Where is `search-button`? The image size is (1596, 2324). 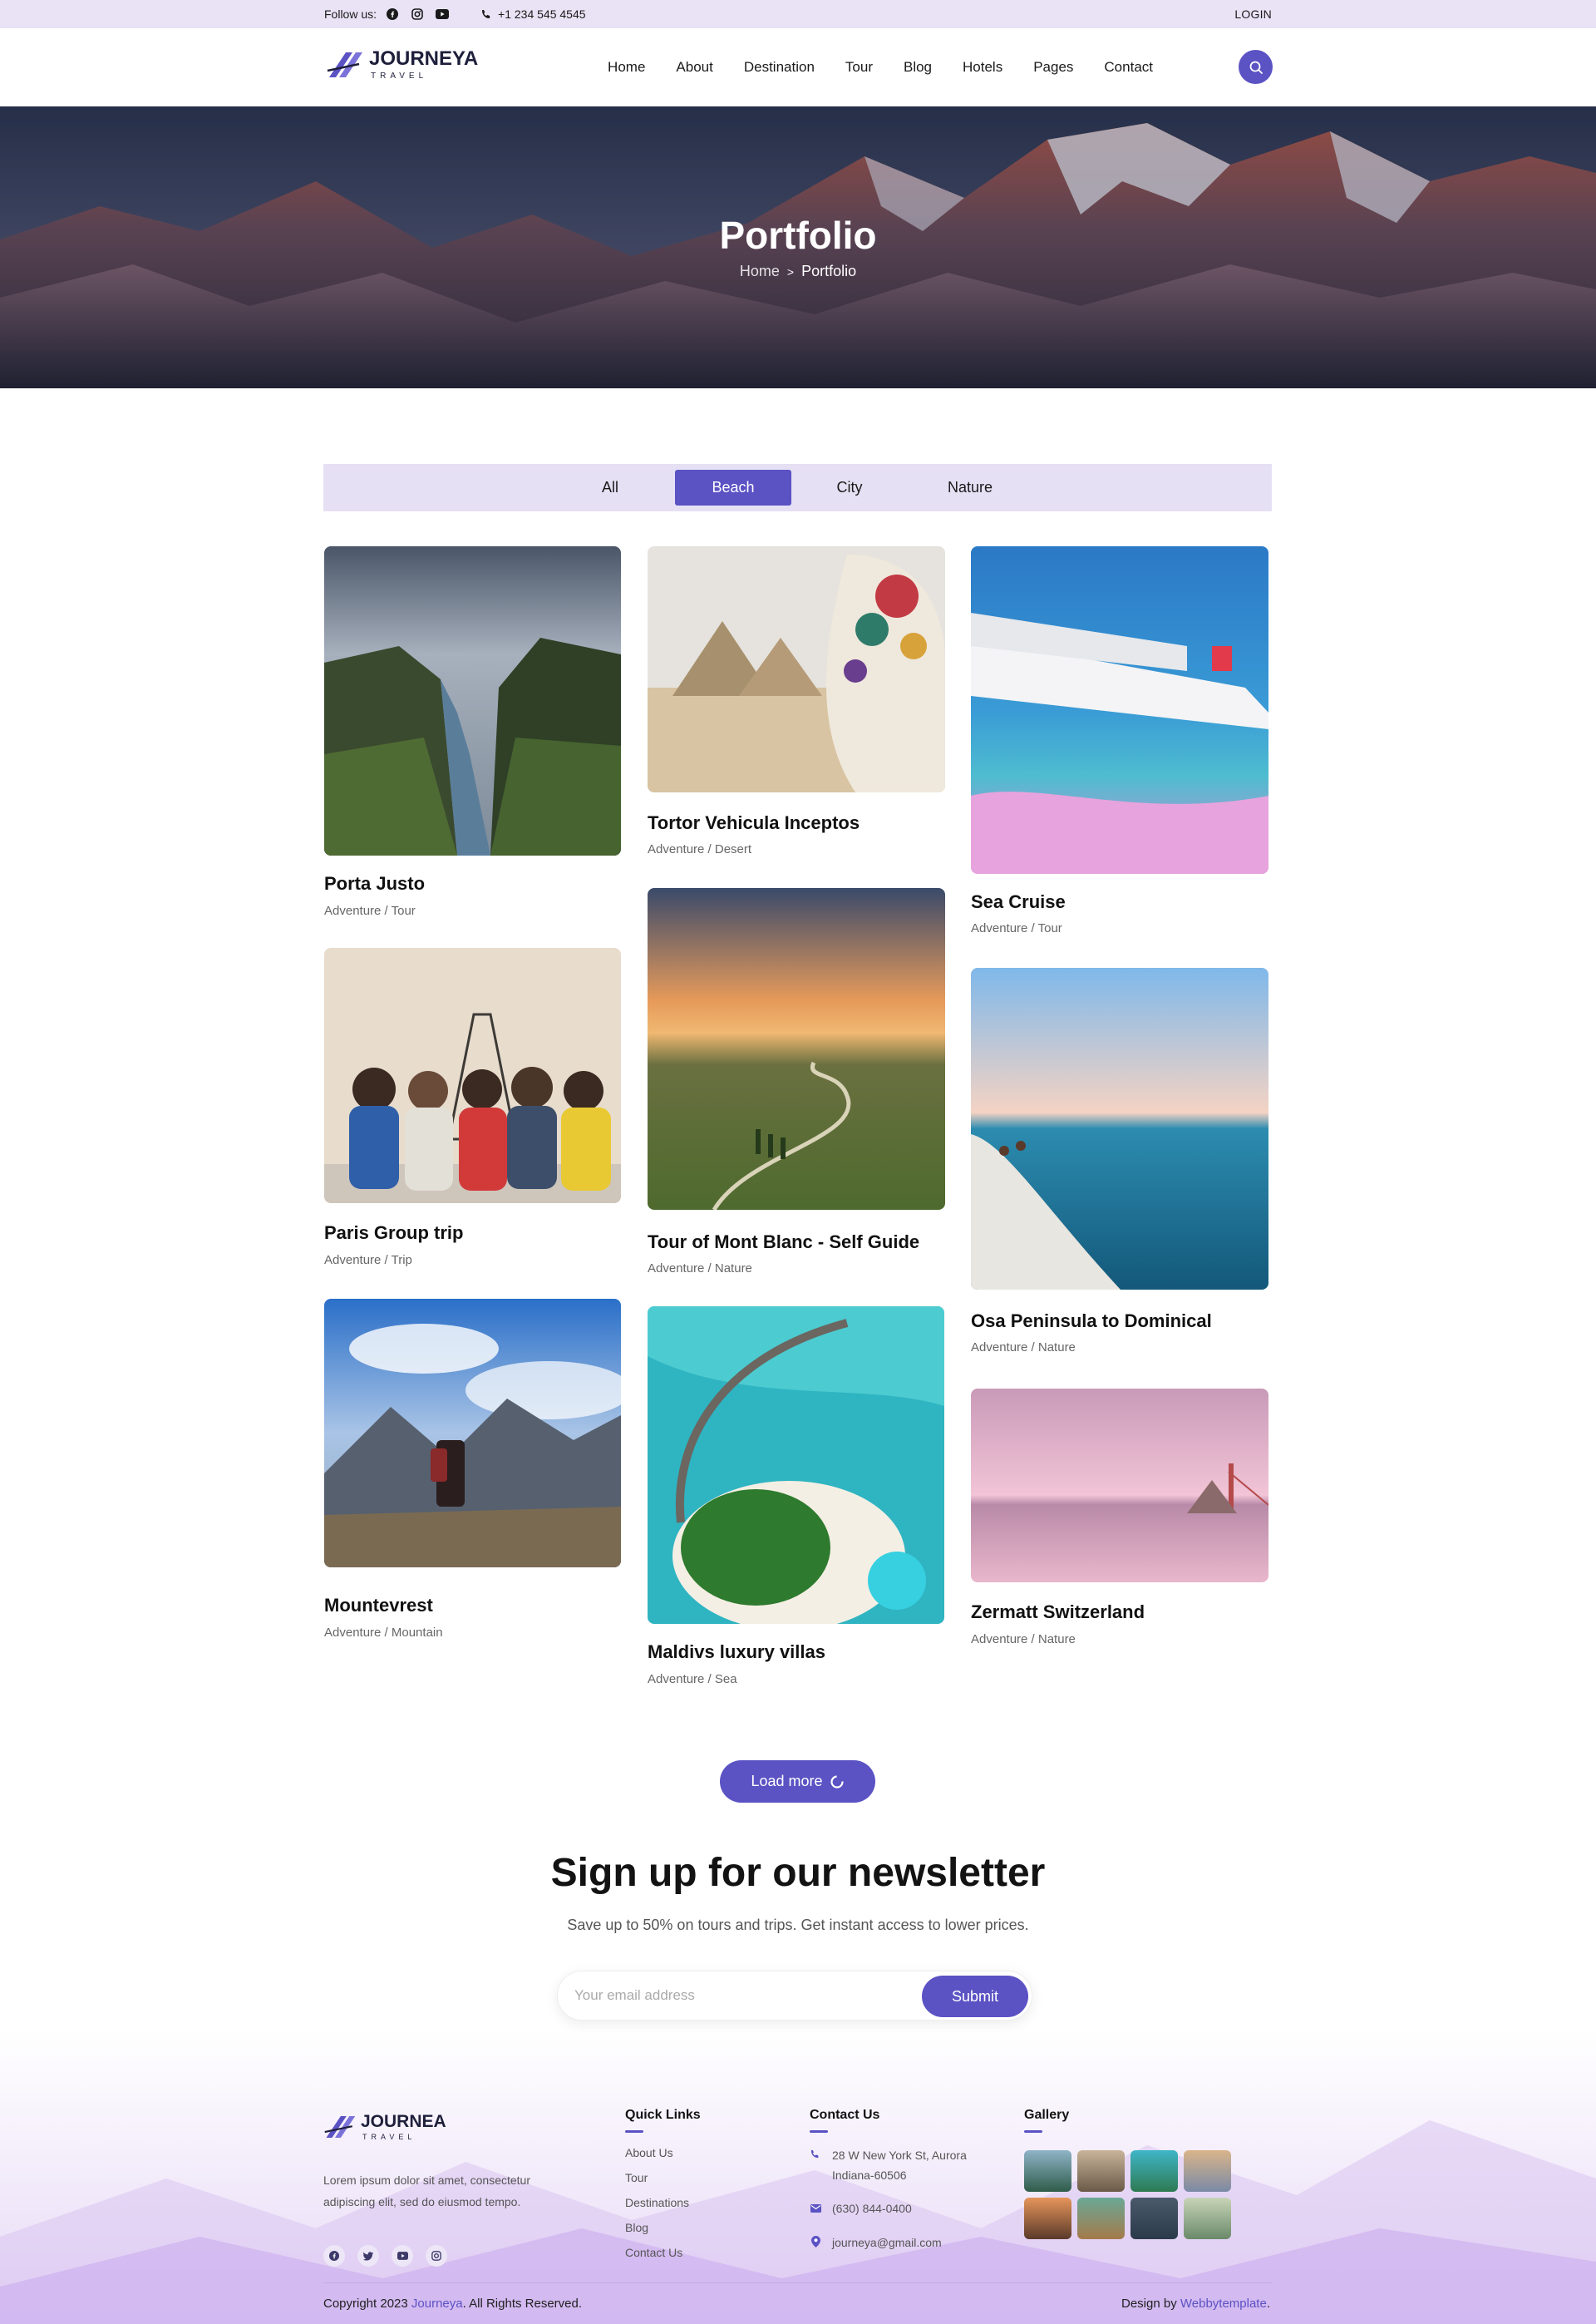
search-button is located at coordinates (1256, 67).